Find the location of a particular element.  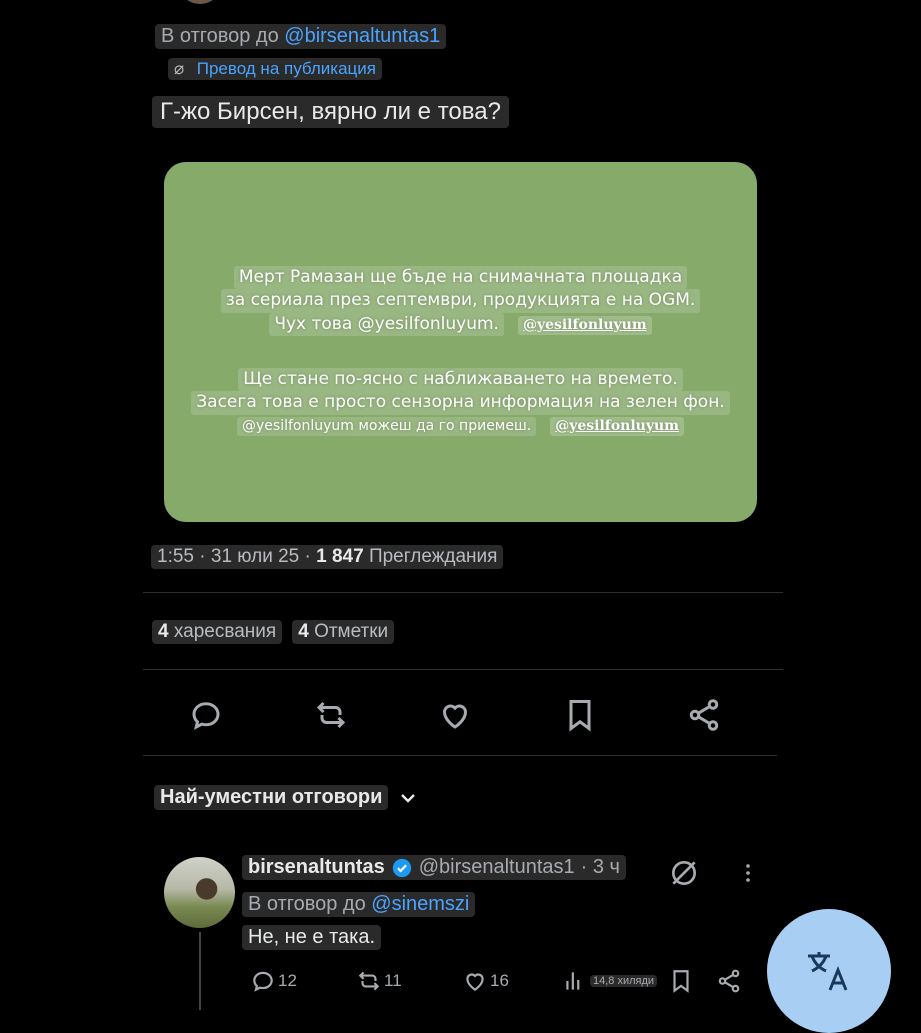

avatar is located at coordinates (199, 892).